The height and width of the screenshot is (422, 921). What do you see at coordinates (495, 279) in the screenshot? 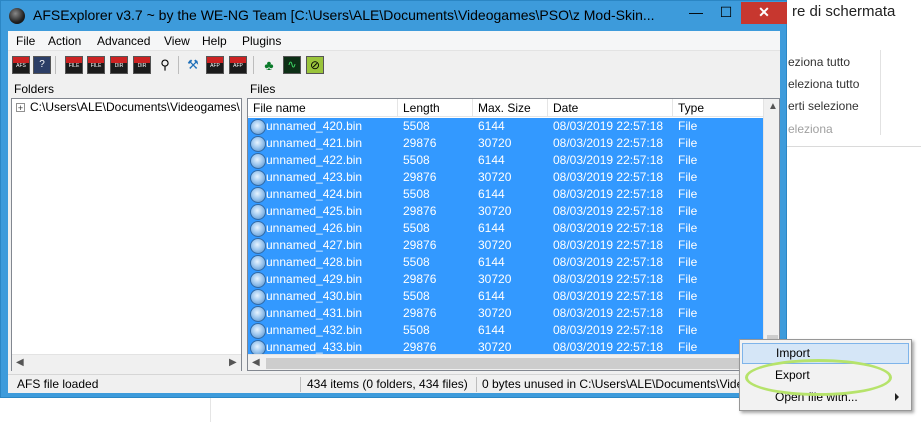
I see `cell-max-size: 30720` at bounding box center [495, 279].